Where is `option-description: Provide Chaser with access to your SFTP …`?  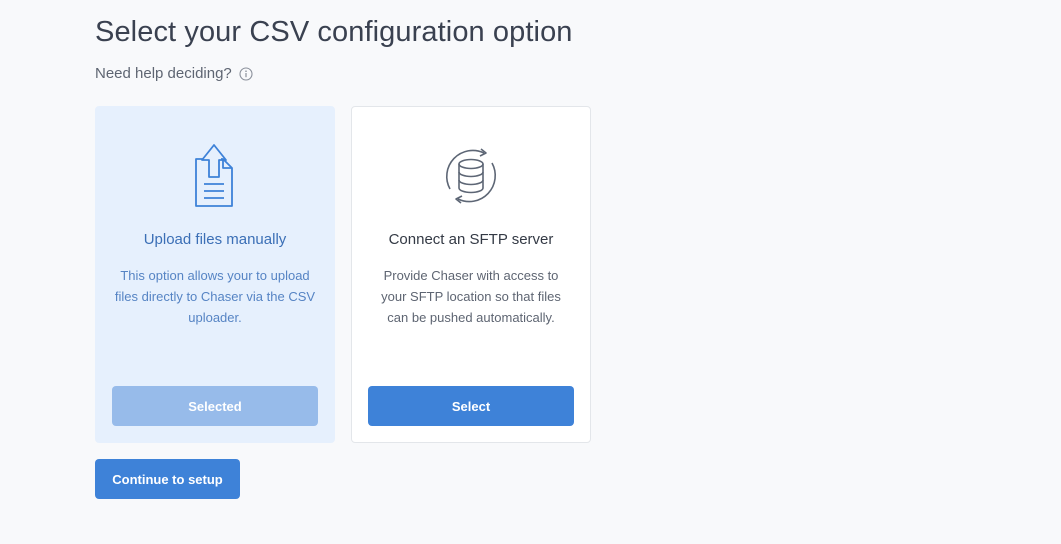
option-description: Provide Chaser with access to your SFTP … is located at coordinates (471, 296).